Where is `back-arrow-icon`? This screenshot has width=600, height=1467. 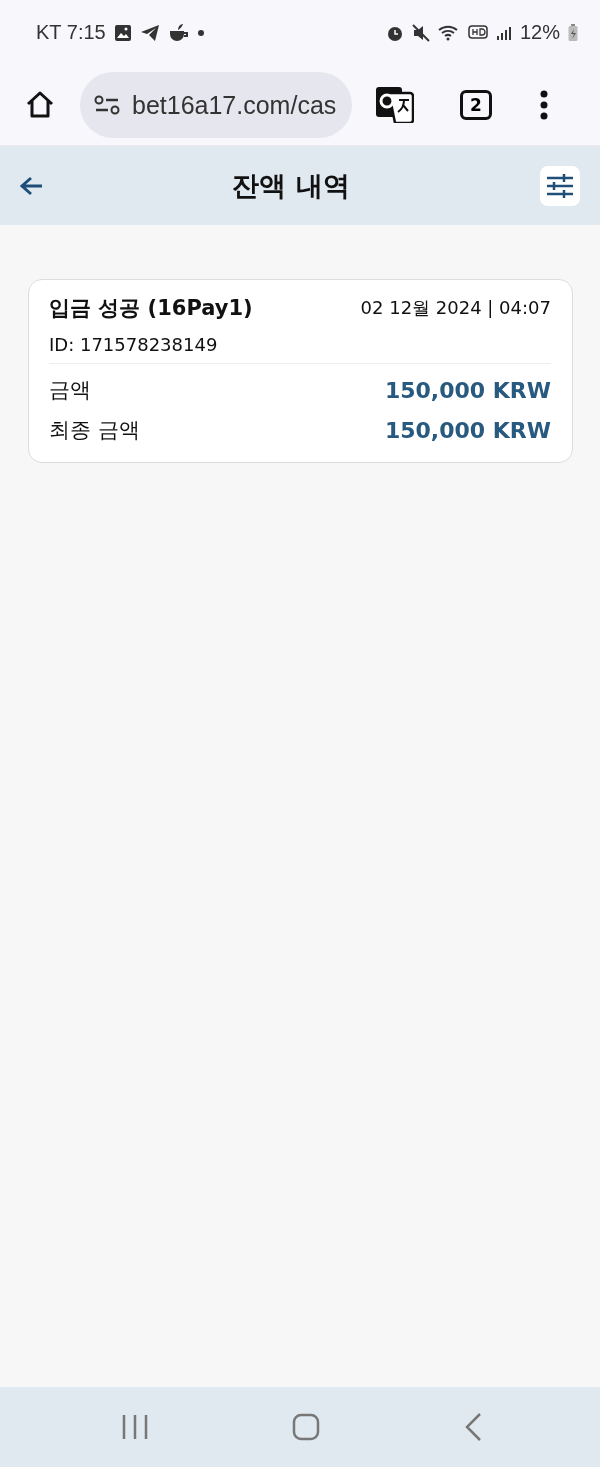 back-arrow-icon is located at coordinates (31, 186).